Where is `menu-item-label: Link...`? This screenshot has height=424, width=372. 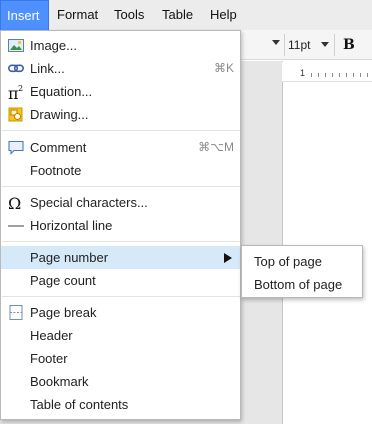 menu-item-label: Link... is located at coordinates (47, 68).